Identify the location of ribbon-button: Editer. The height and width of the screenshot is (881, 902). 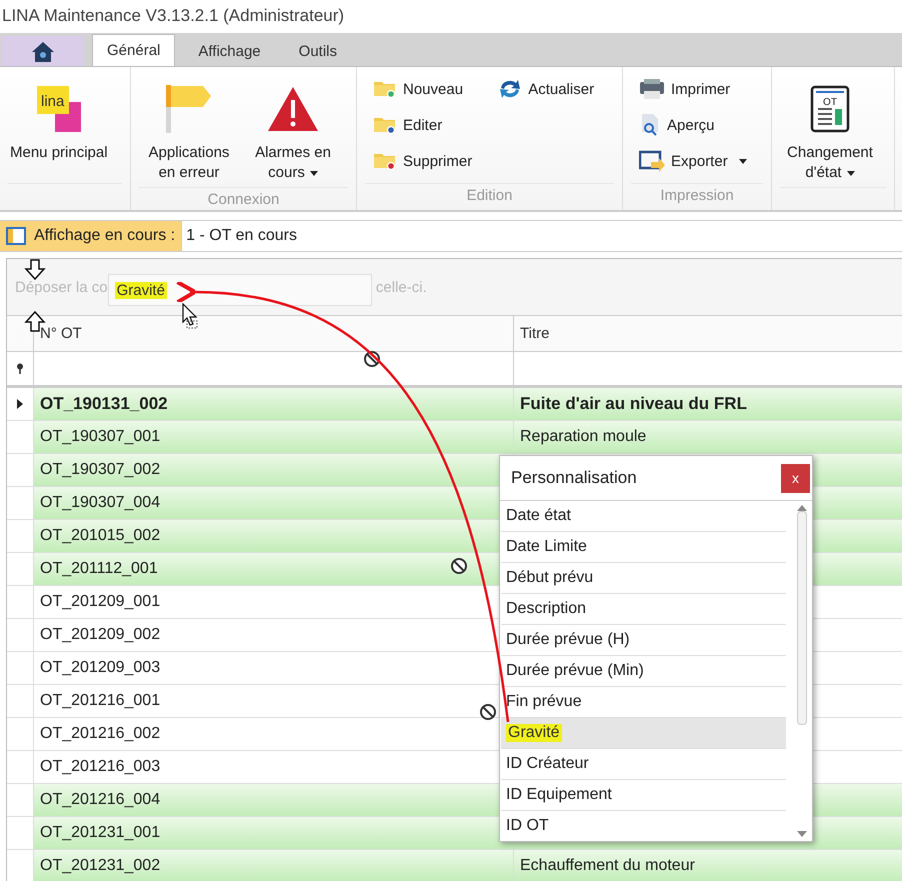
(422, 125).